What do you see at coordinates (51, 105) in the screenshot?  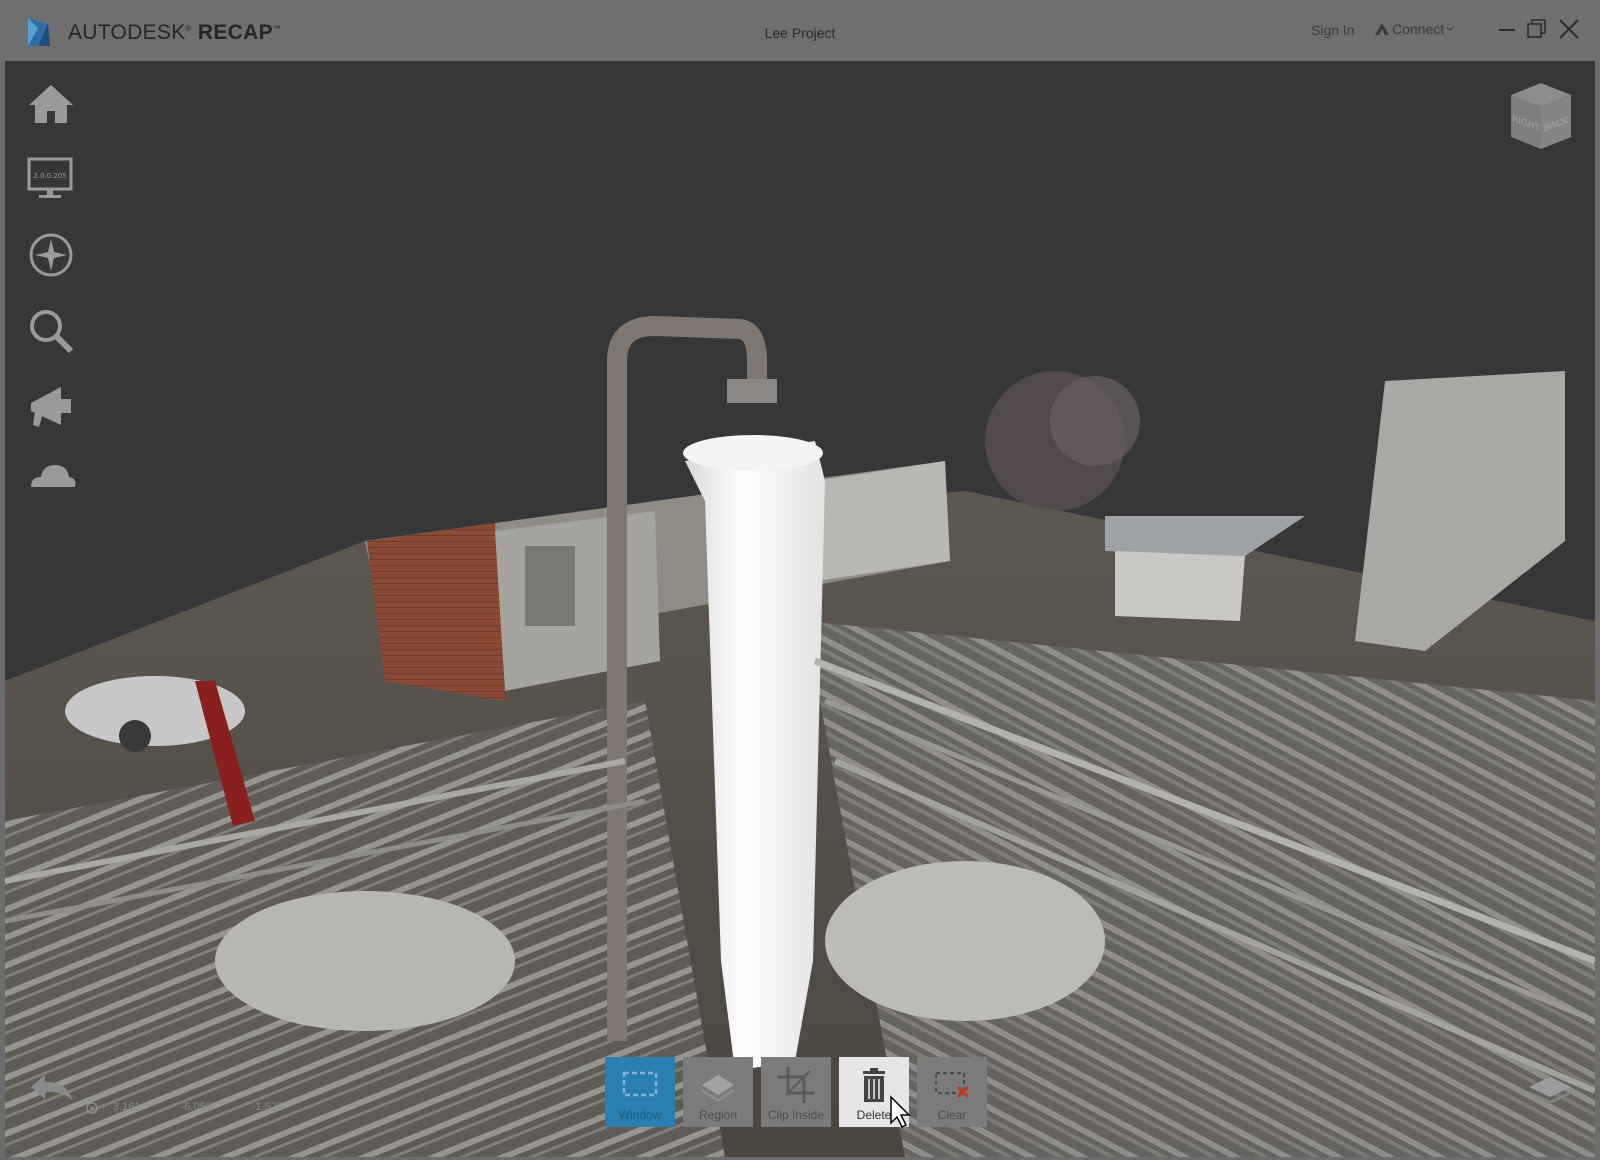 I see `home-icon` at bounding box center [51, 105].